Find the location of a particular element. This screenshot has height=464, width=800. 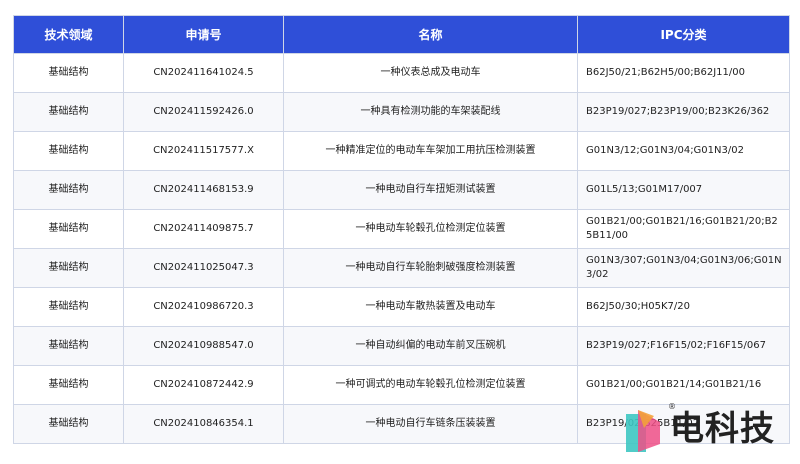

header-ipc: IPC分类 is located at coordinates (683, 34).